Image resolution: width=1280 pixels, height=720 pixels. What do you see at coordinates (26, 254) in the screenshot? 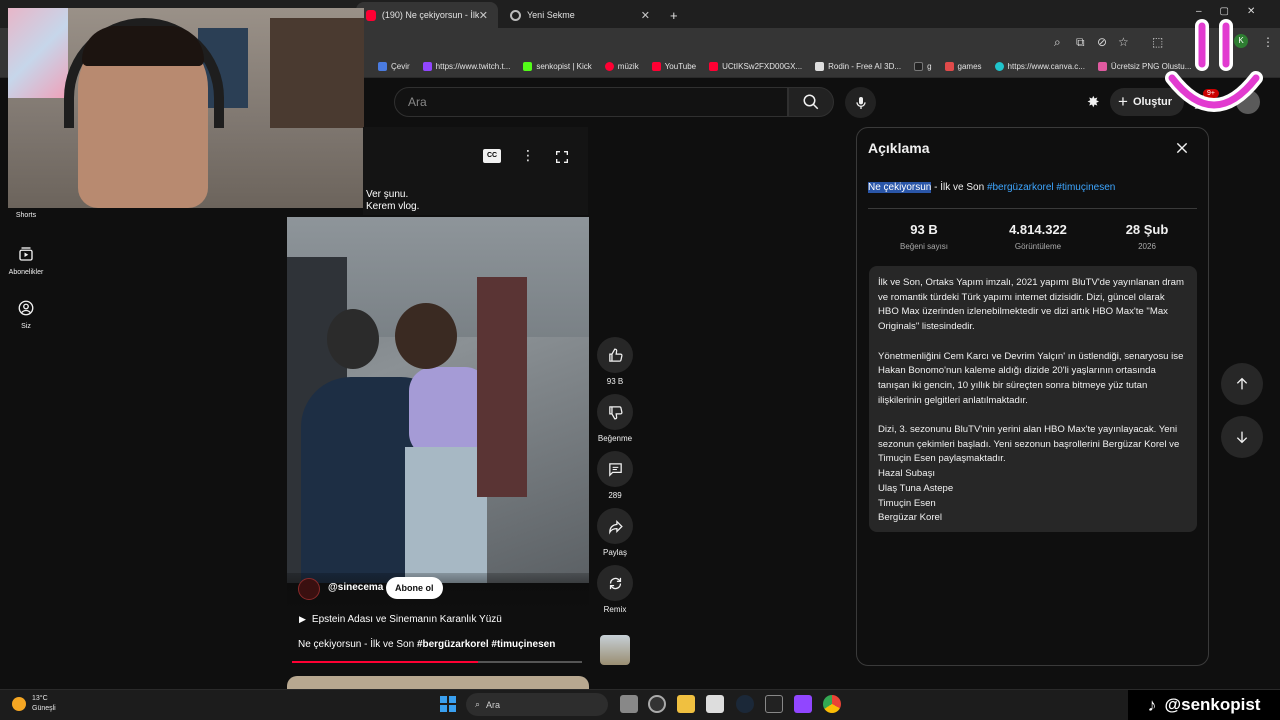
I see `subscriptions-icon` at bounding box center [26, 254].